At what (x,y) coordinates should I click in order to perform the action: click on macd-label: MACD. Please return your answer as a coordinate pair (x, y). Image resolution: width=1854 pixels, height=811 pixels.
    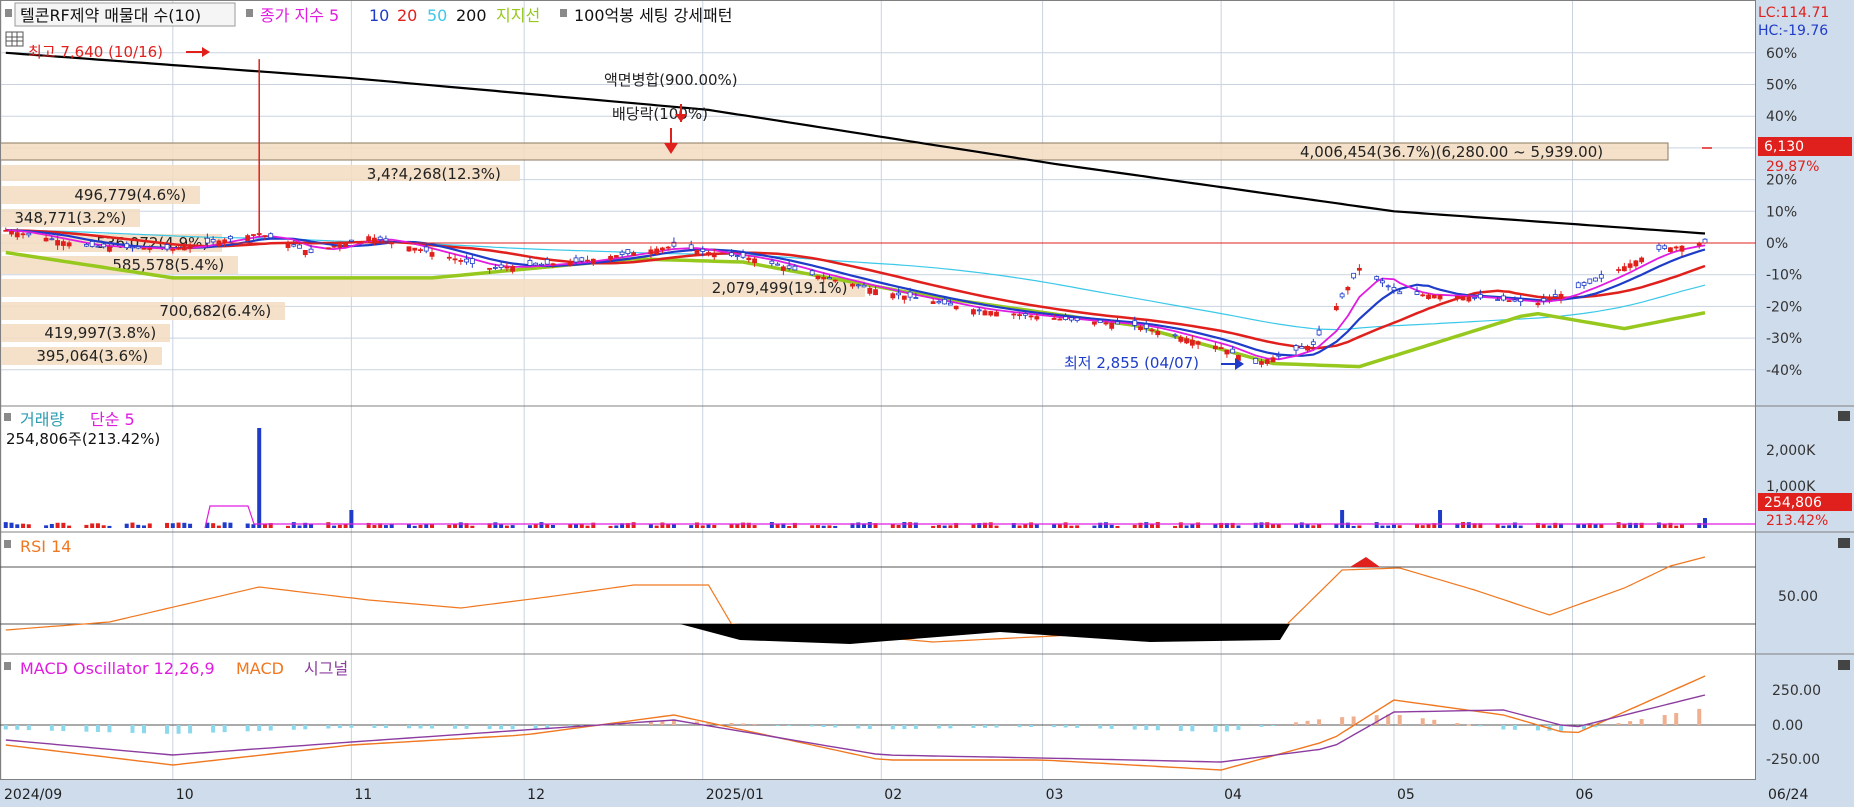
    Looking at the image, I should click on (260, 668).